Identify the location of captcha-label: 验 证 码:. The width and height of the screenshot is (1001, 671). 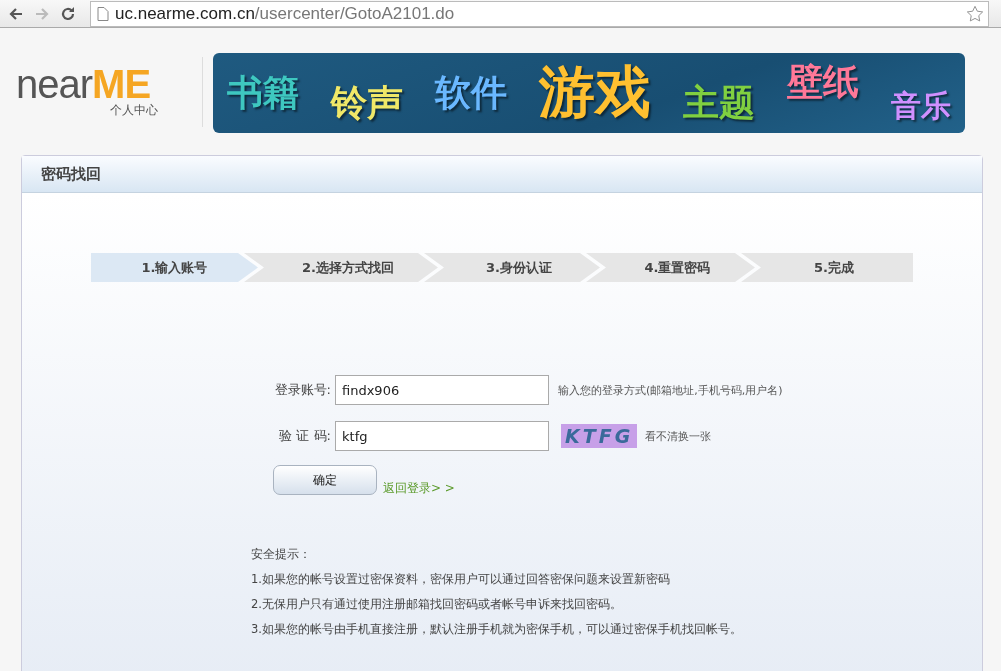
(304, 436).